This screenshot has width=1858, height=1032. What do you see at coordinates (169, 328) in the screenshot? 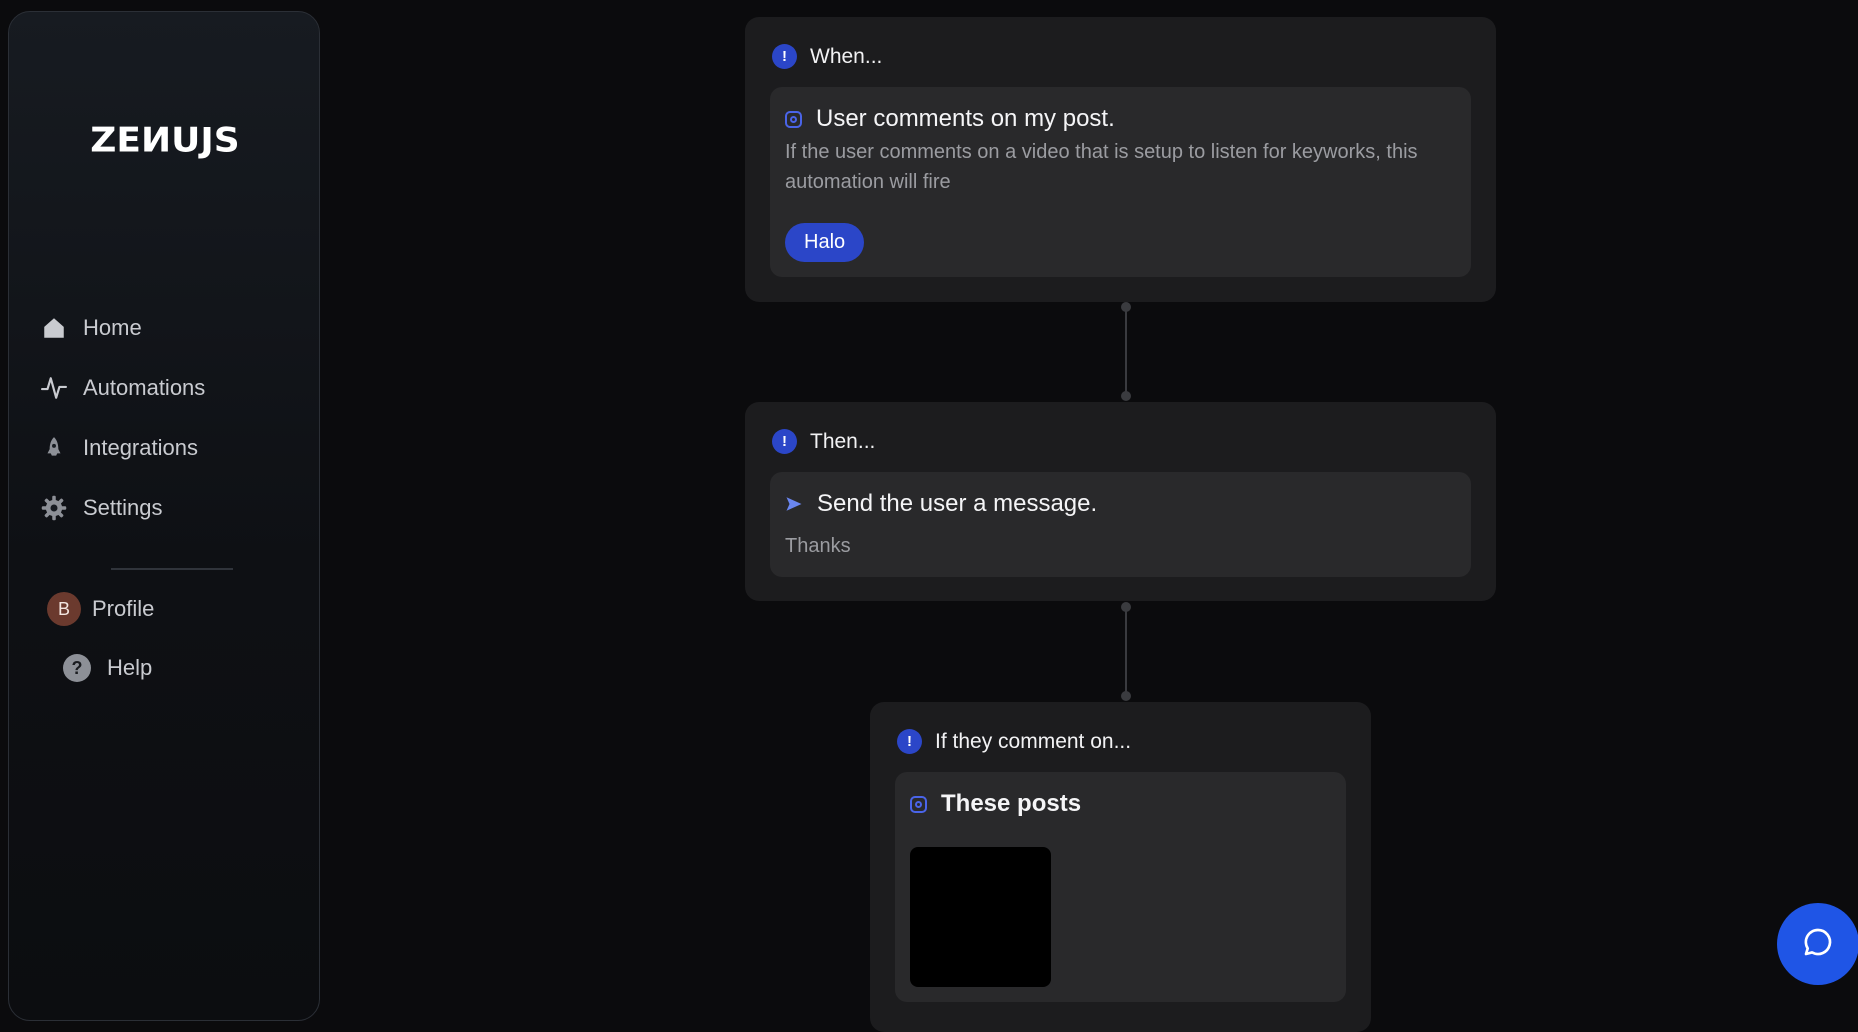
I see `sidebar-item-home: Home` at bounding box center [169, 328].